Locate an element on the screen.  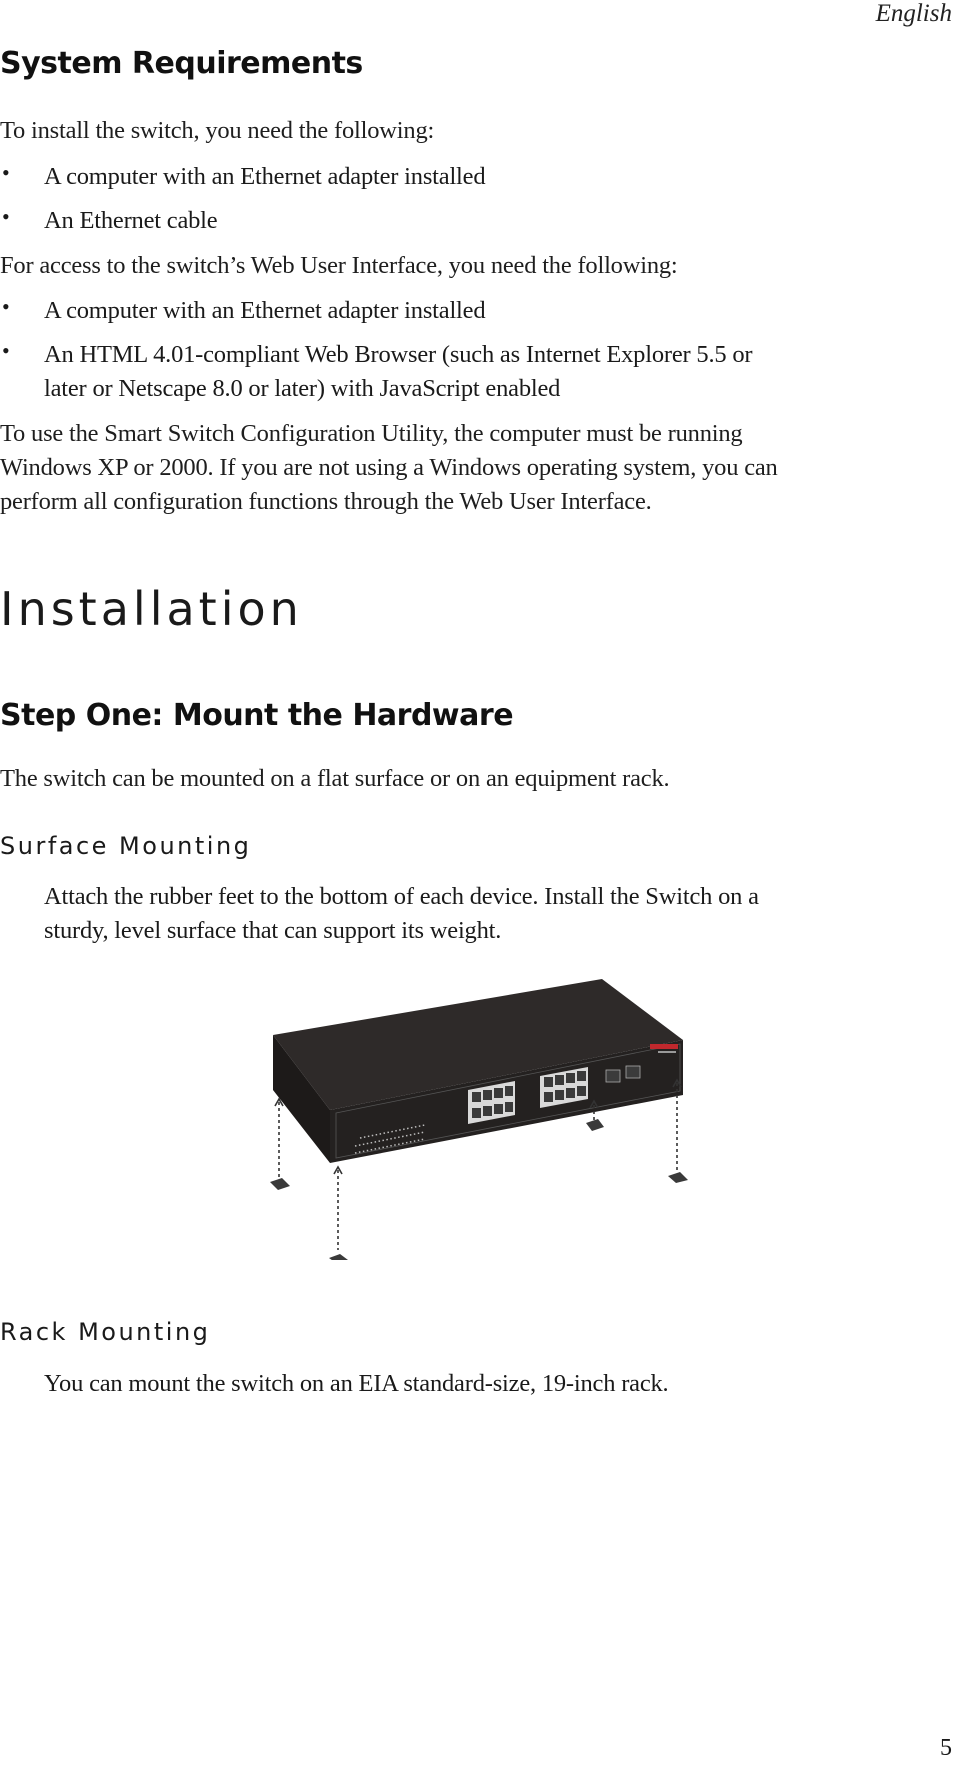
page-number: 5 is located at coordinates (946, 1748).